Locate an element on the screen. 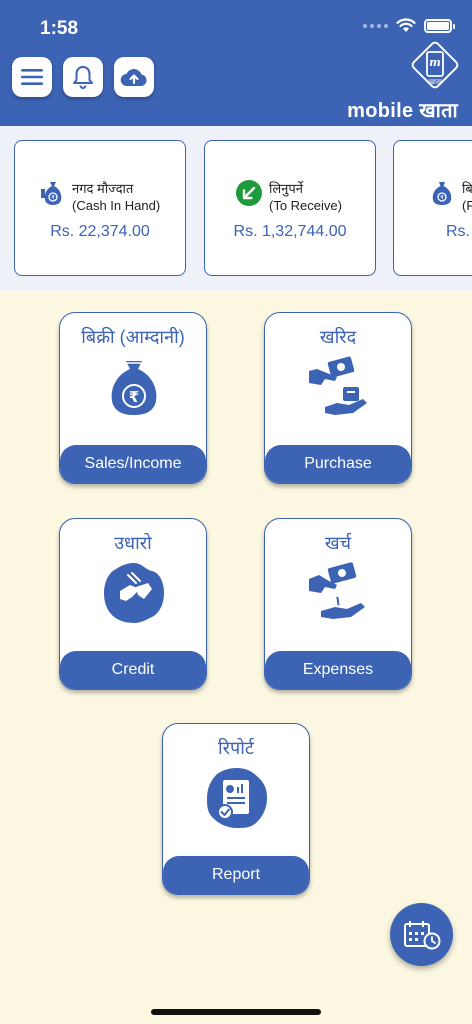 The image size is (472, 1024). tile-title-np: उधारो is located at coordinates (133, 543).